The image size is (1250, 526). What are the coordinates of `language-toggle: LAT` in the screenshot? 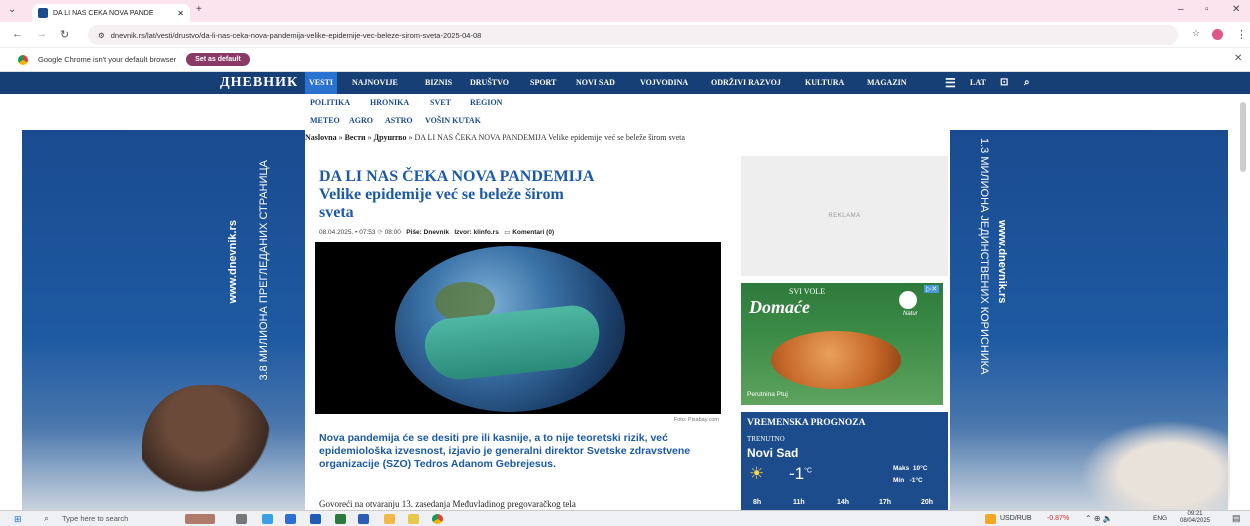 It's located at (978, 83).